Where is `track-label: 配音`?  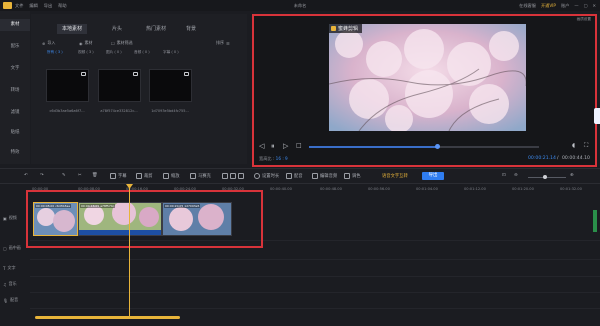
track-label: 配音 is located at coordinates (14, 299).